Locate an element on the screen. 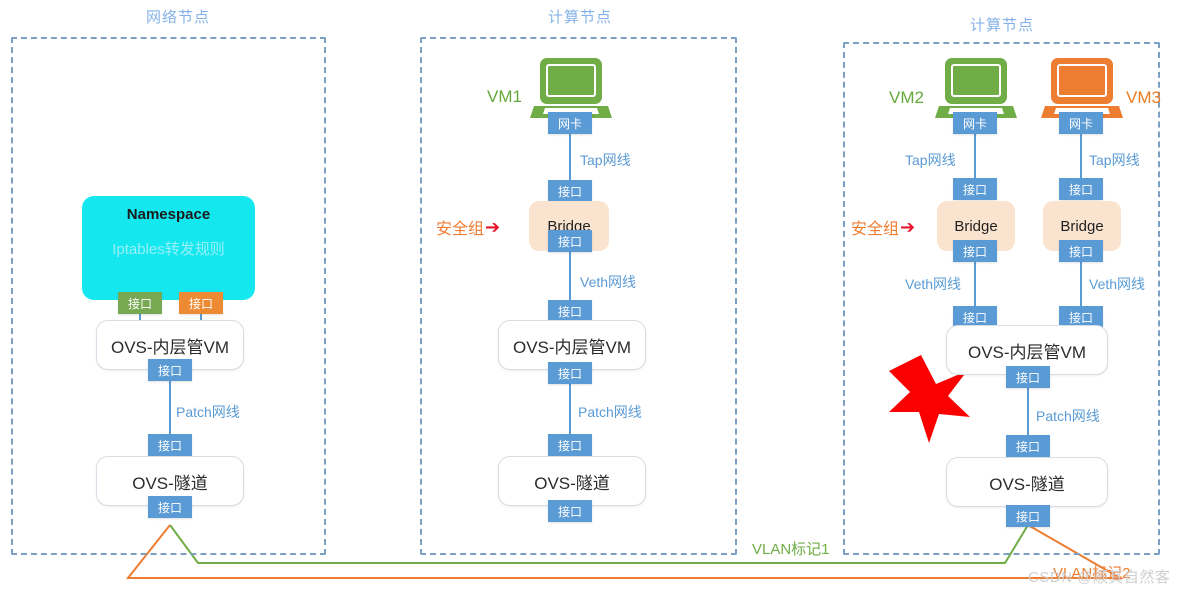  p3-ovs-tunnel-box: OVS-隧道 is located at coordinates (1027, 482).